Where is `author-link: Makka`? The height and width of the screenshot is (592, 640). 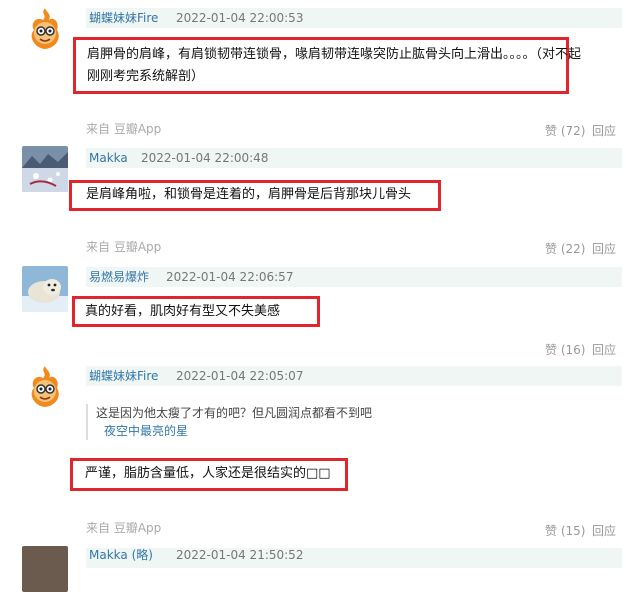 author-link: Makka is located at coordinates (108, 158).